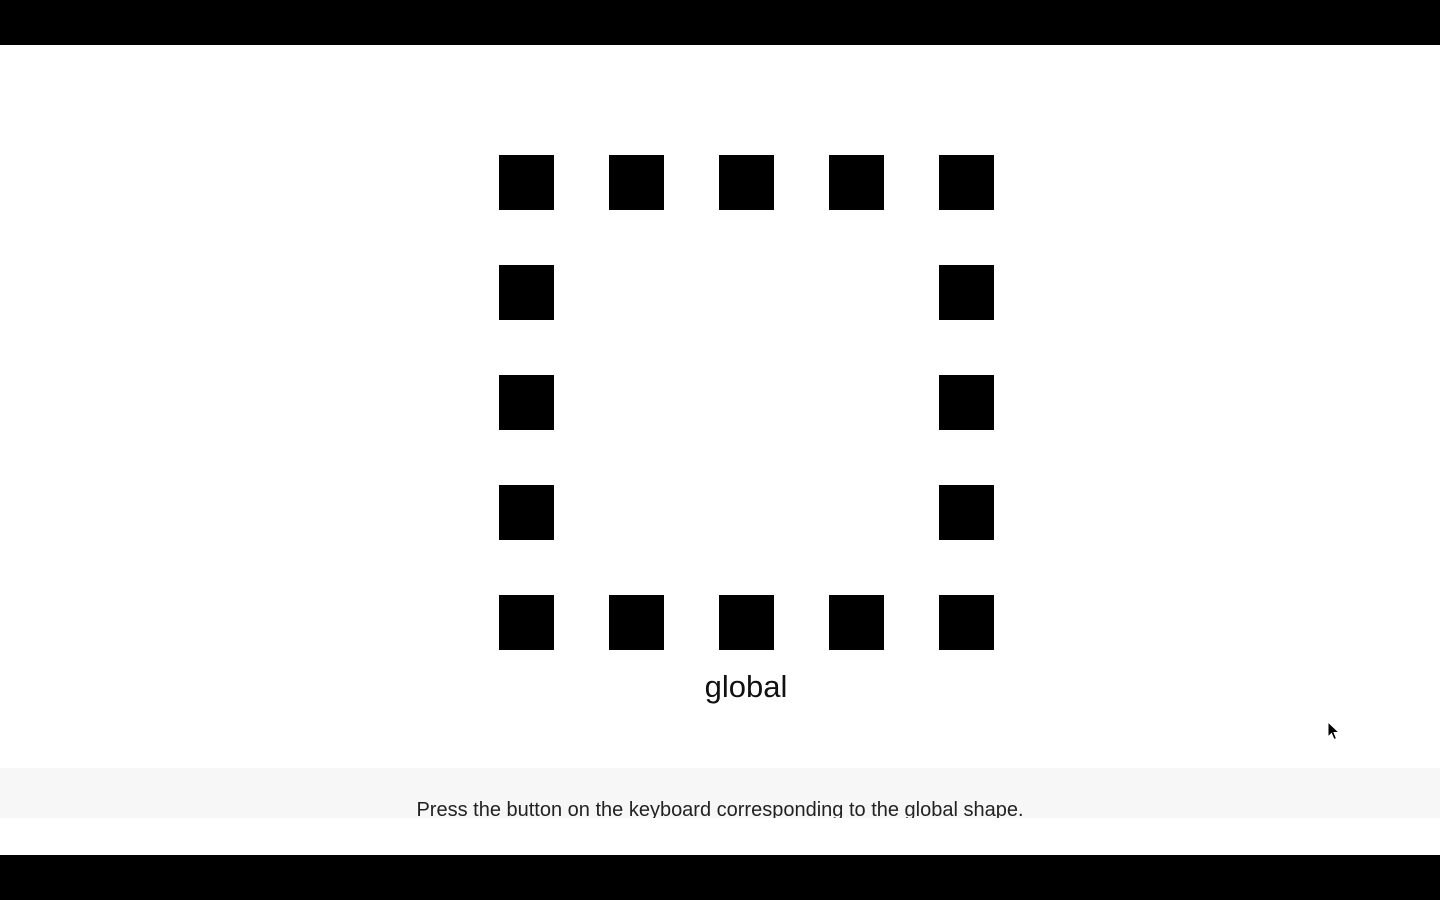 The image size is (1440, 900). What do you see at coordinates (1334, 731) in the screenshot?
I see `mouse-pointer-icon` at bounding box center [1334, 731].